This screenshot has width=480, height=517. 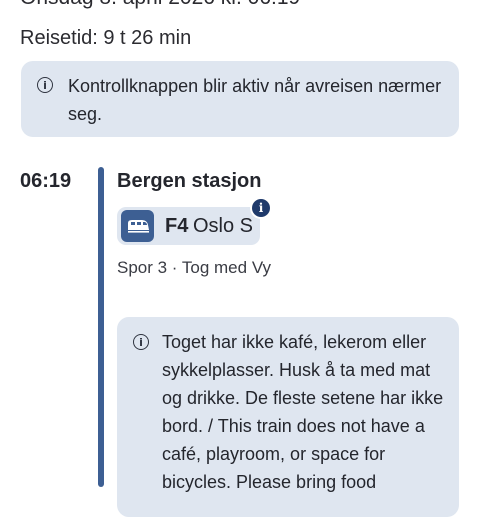 What do you see at coordinates (137, 226) in the screenshot?
I see `train-icon` at bounding box center [137, 226].